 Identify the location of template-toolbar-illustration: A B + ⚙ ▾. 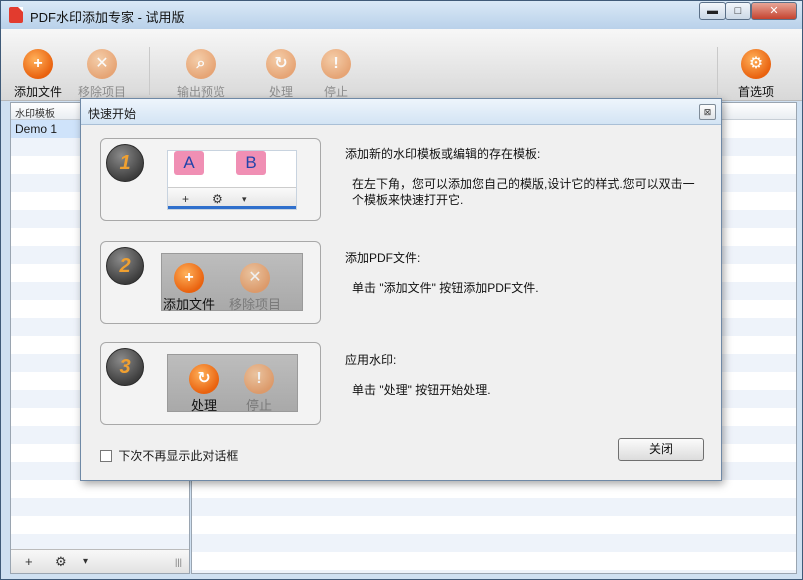
(232, 180).